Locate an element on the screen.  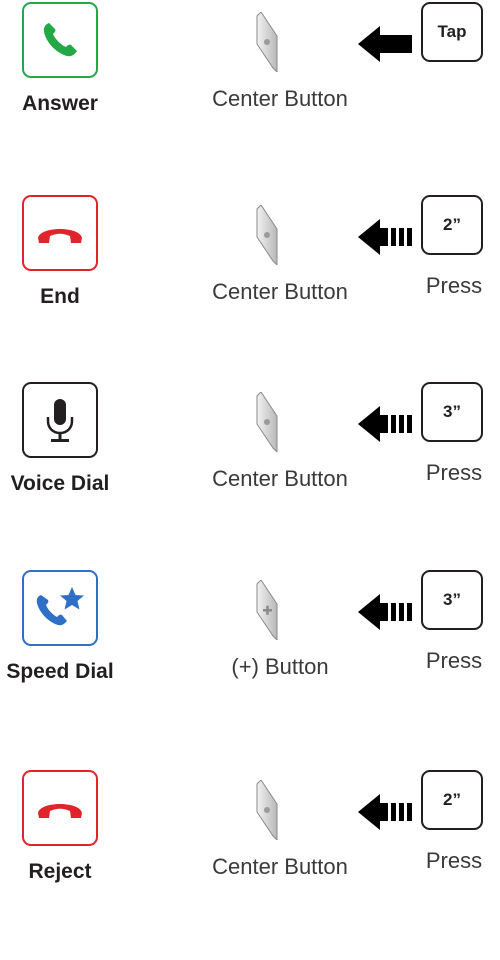
function-label: Reject is located at coordinates (60, 871).